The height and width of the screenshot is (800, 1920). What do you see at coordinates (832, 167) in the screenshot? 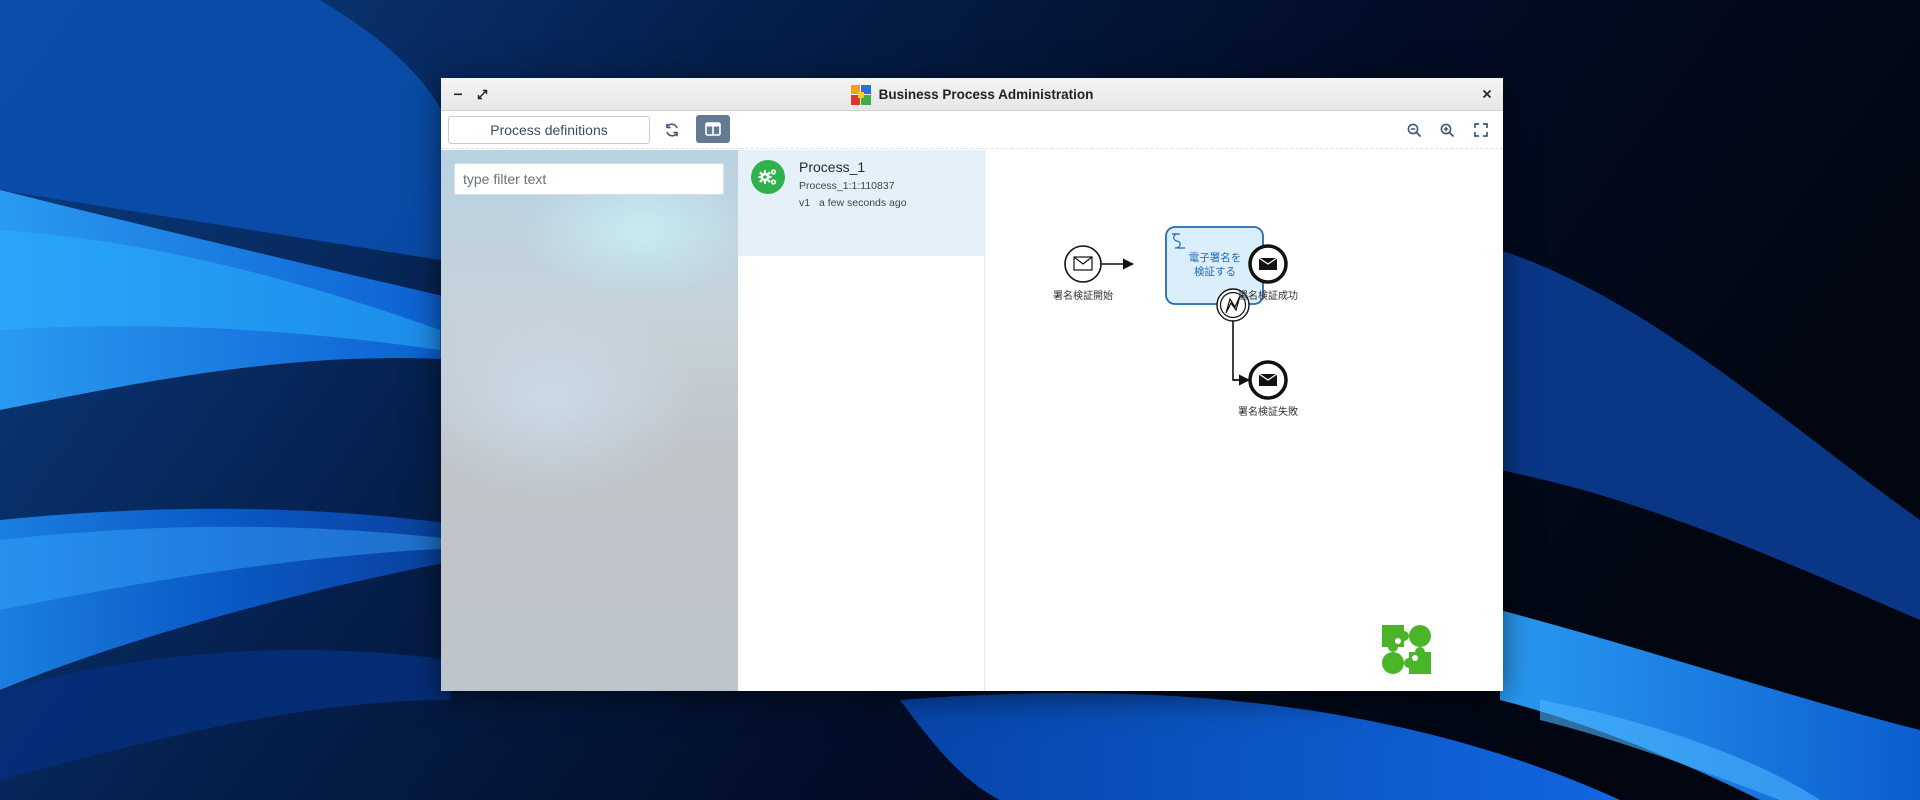
I see `process-name: Process_1` at bounding box center [832, 167].